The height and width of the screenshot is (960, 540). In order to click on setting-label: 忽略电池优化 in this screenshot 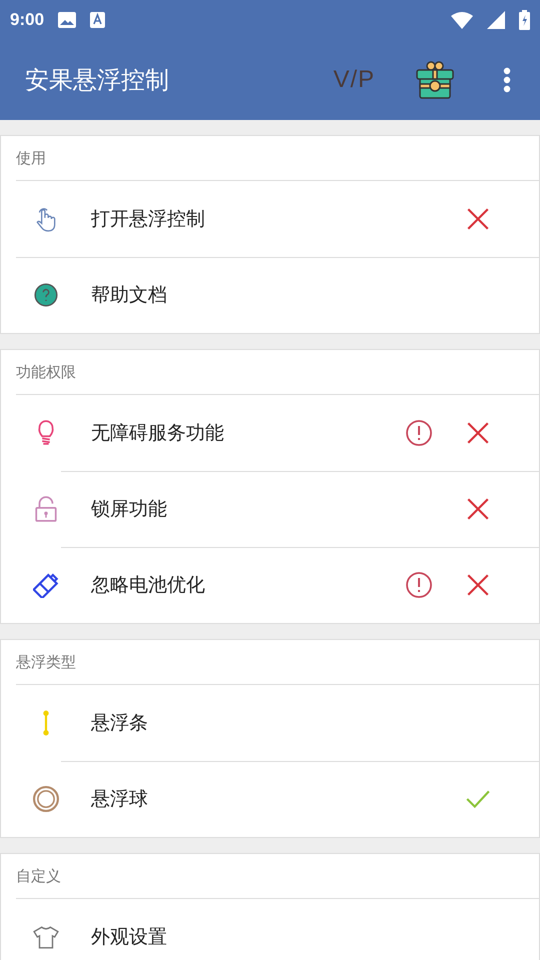, I will do `click(248, 585)`.